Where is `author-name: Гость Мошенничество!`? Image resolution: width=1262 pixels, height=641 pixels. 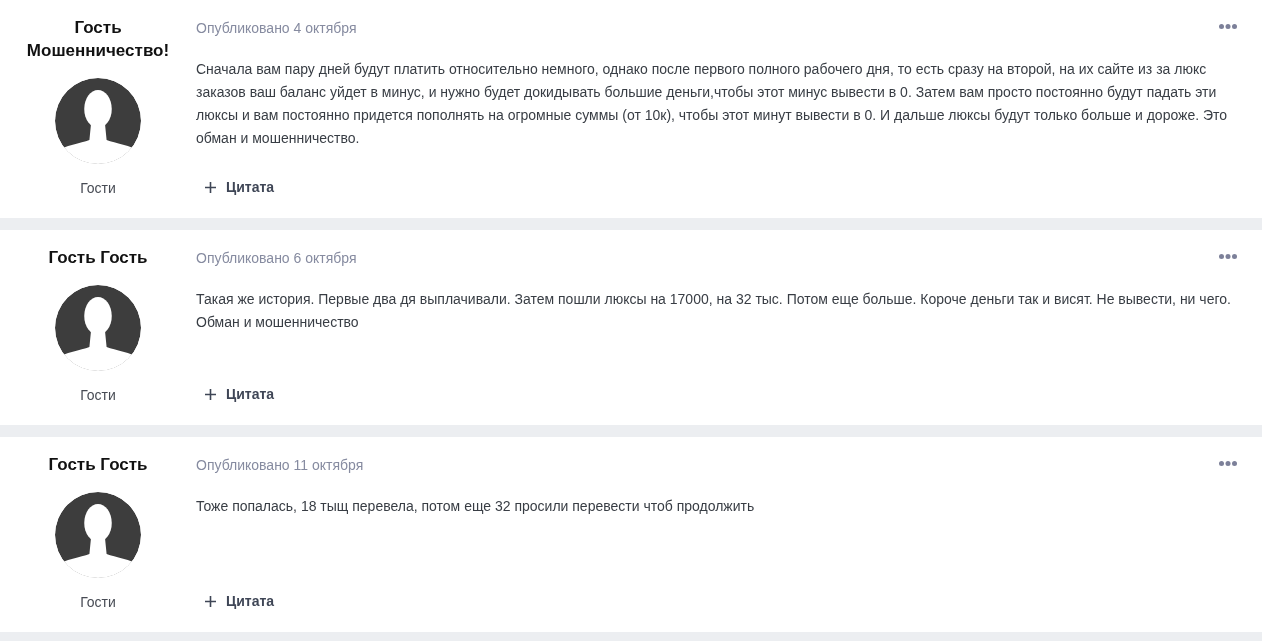 author-name: Гость Мошенничество! is located at coordinates (98, 39).